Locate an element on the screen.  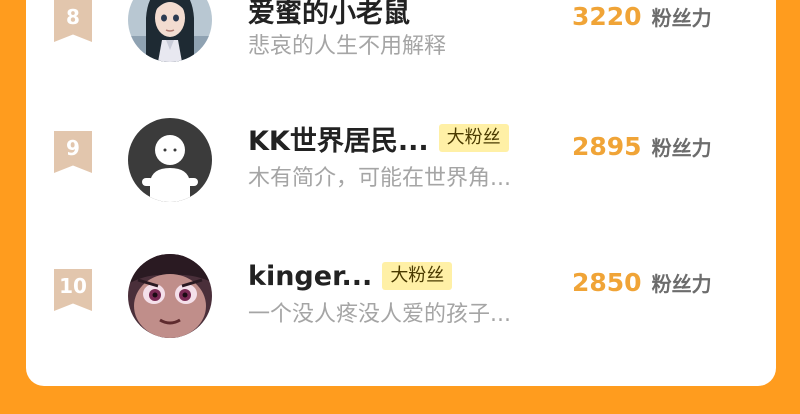
anime-boy-avatar-icon is located at coordinates (170, 296).